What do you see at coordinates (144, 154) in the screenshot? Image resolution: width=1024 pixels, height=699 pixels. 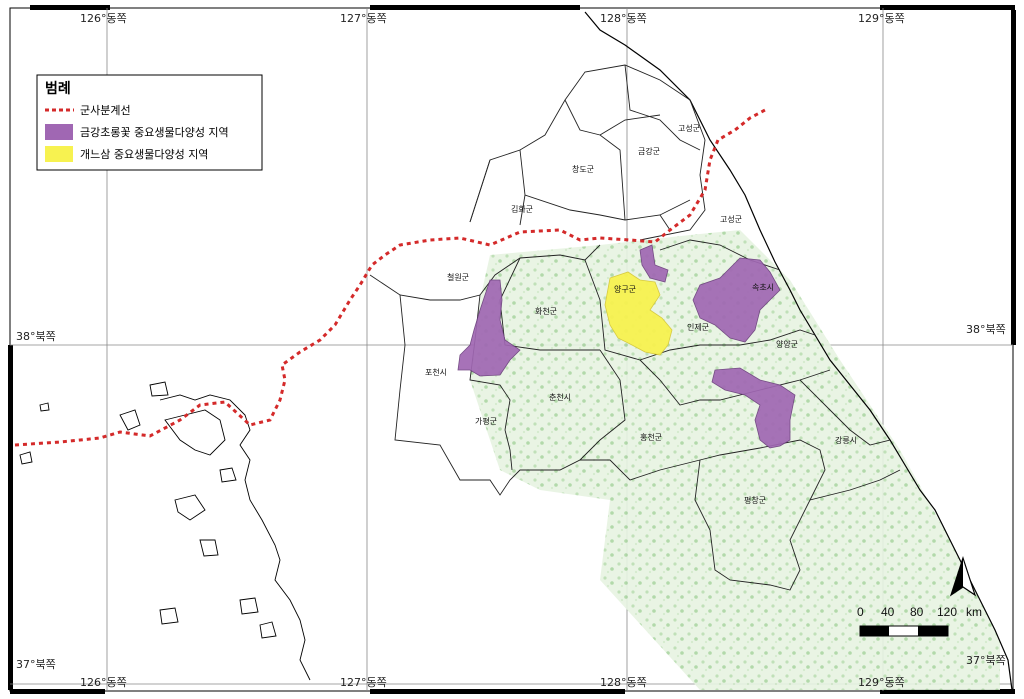 I see `legend-item-yellow: 개느삼 중요생물다양성 지역` at bounding box center [144, 154].